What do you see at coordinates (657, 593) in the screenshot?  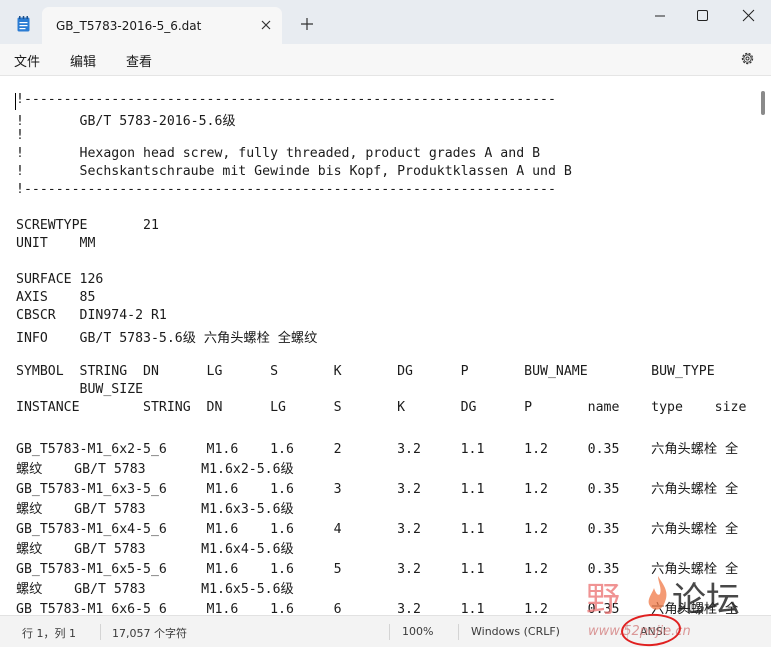 I see `flame-icon` at bounding box center [657, 593].